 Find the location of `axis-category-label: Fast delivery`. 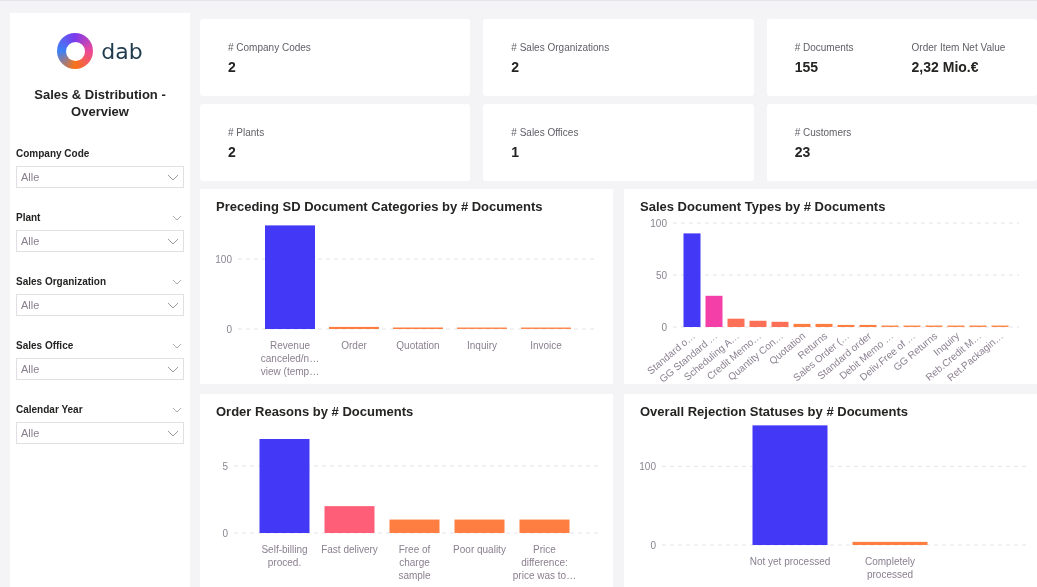

axis-category-label: Fast delivery is located at coordinates (349, 549).